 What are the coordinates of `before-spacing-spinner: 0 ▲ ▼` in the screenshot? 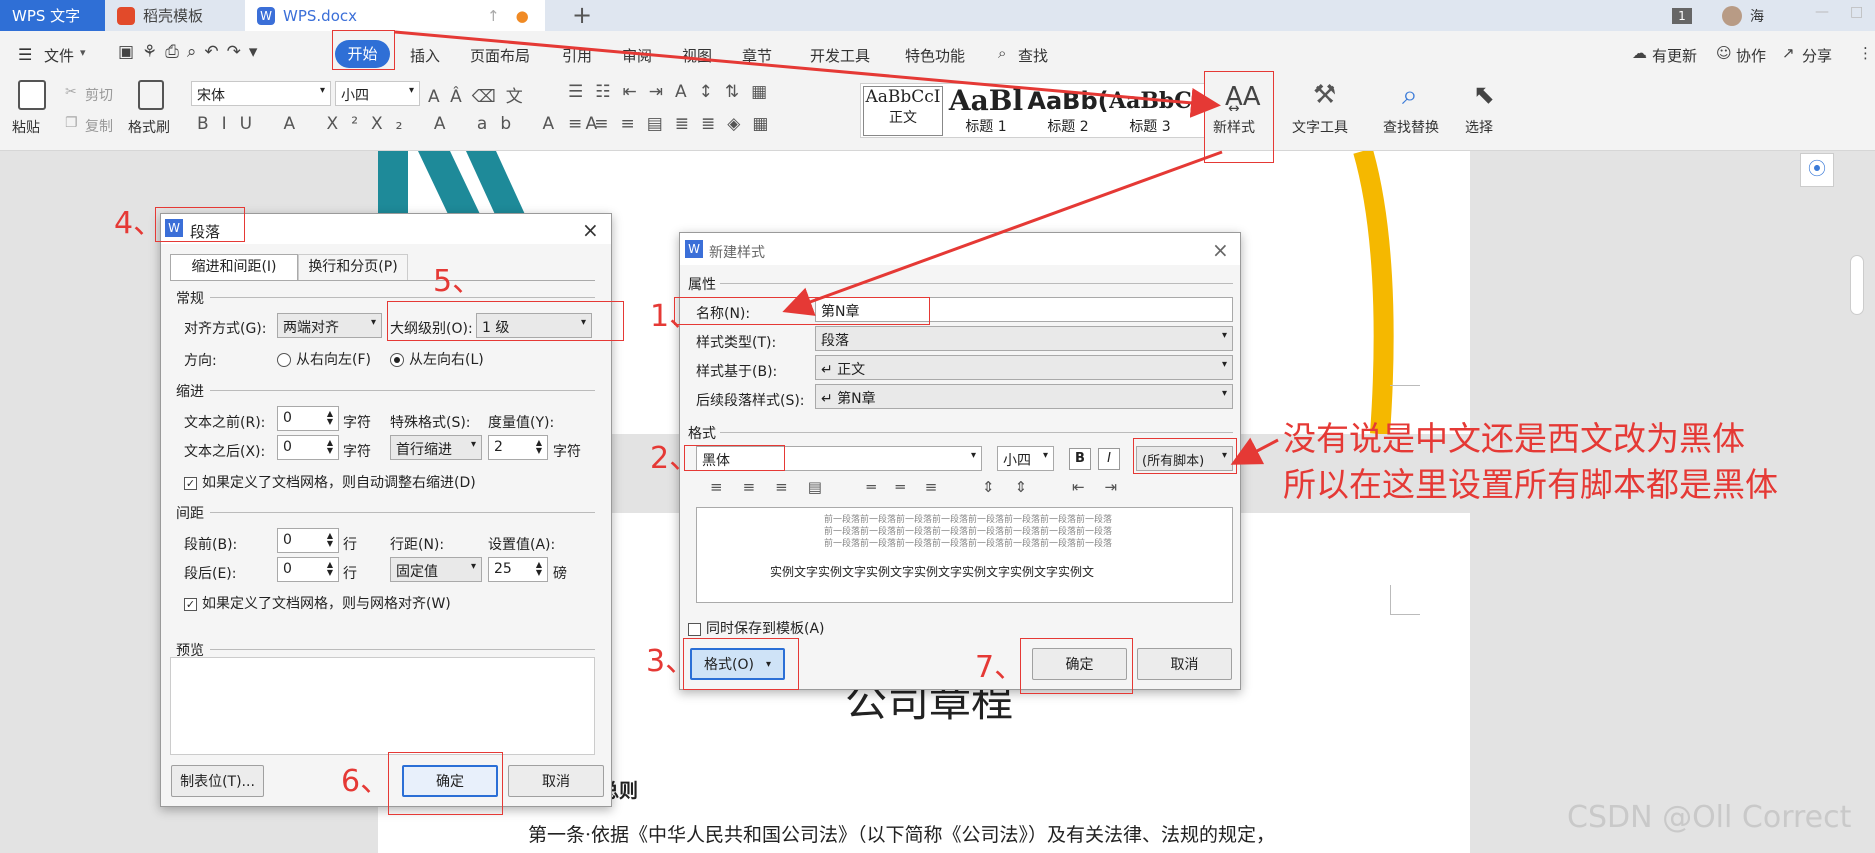 It's located at (308, 540).